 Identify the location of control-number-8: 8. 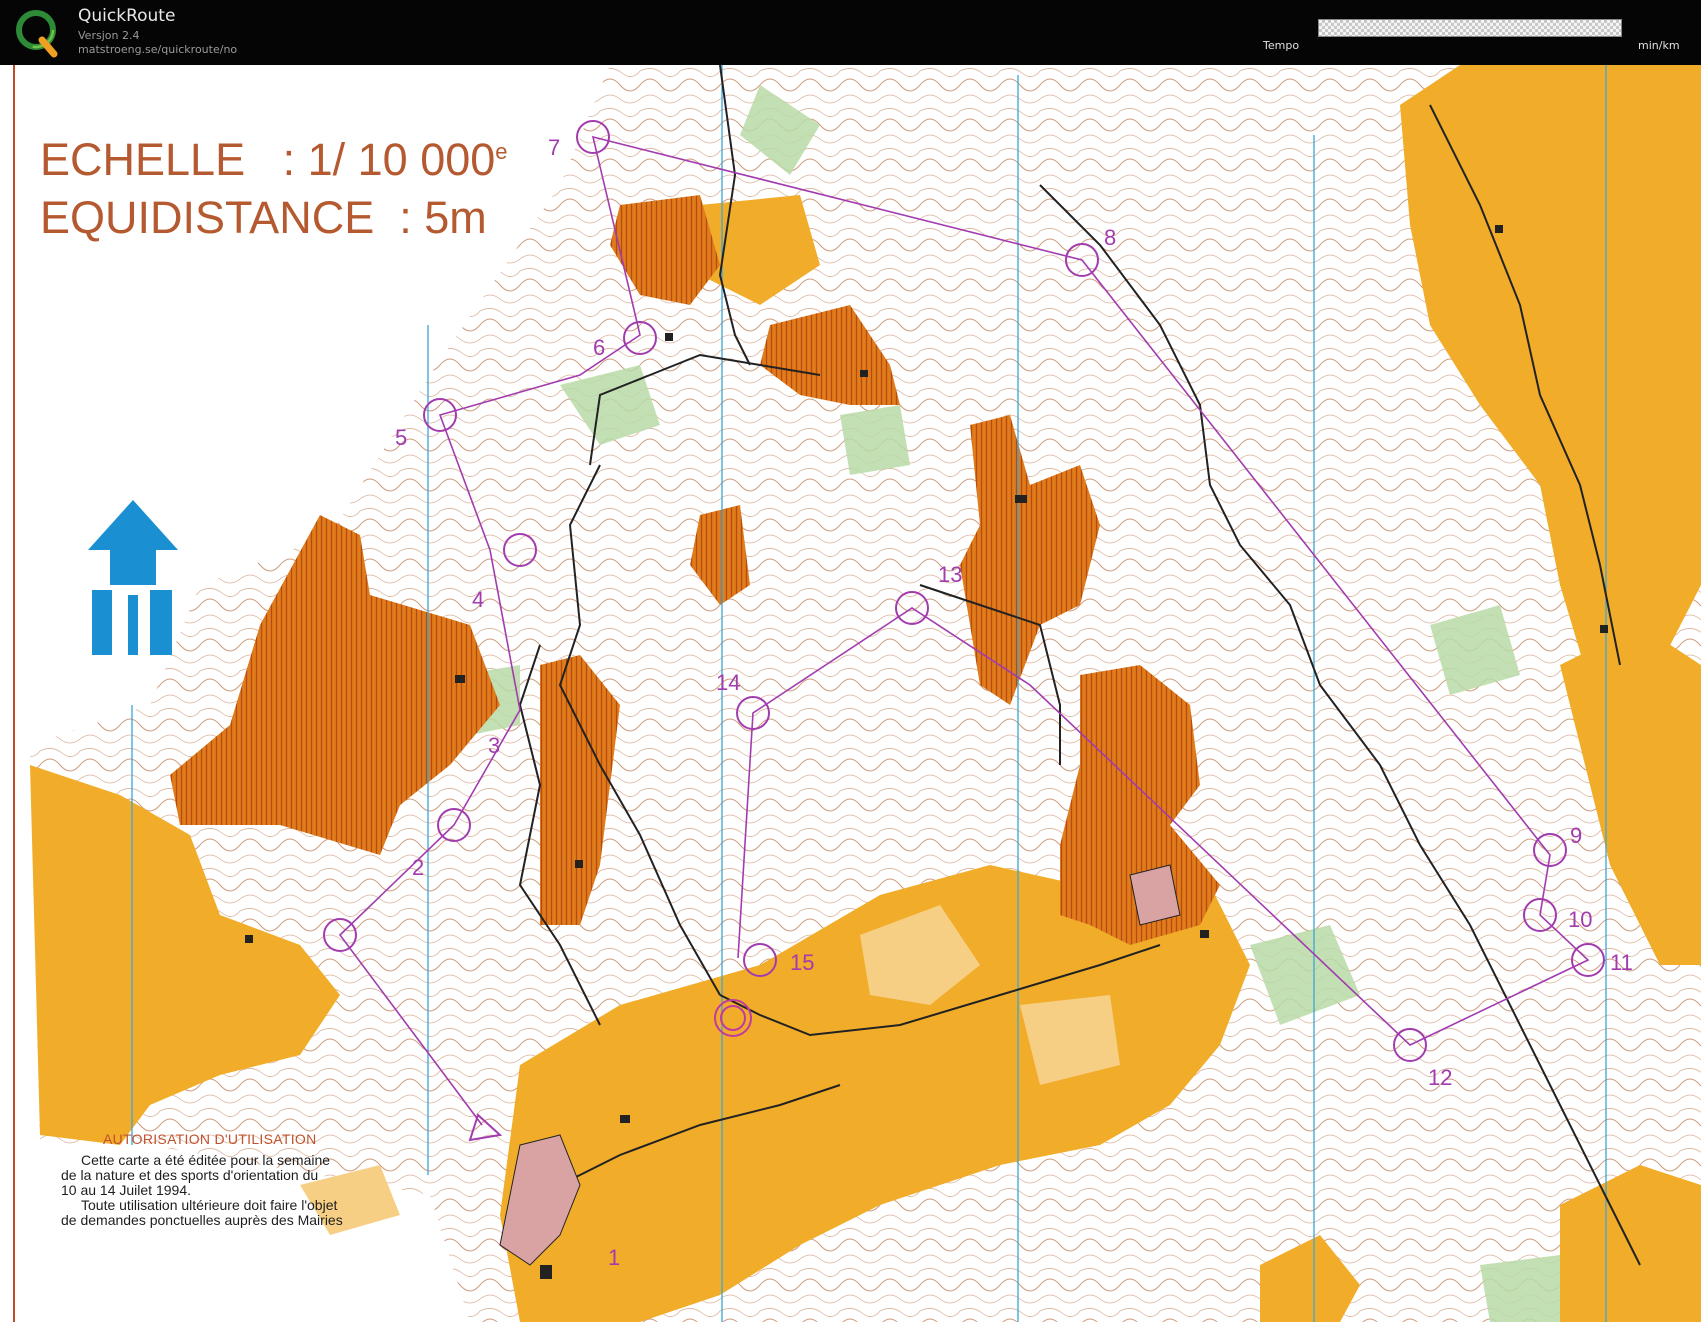
(1110, 237).